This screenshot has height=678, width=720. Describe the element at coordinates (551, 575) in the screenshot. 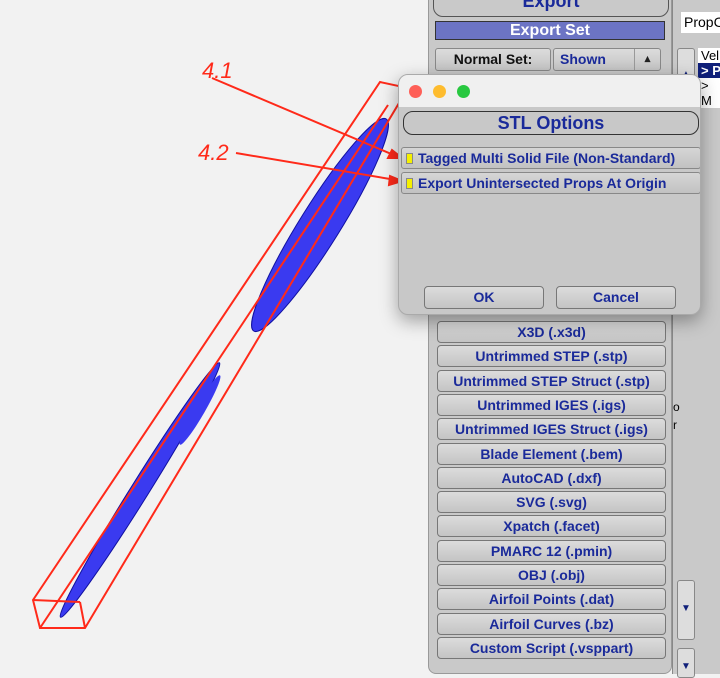

I see `export-format-button: OBJ (.obj)` at that location.